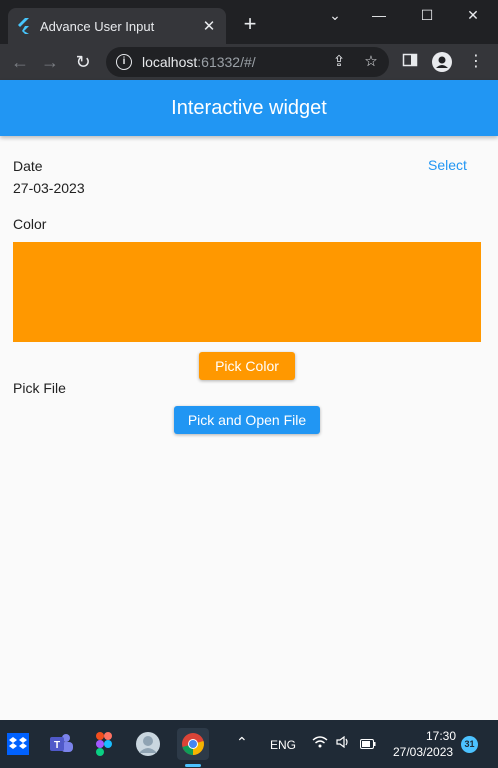 The height and width of the screenshot is (768, 498). I want to click on address-bar: i localhost:61332/#/ ⇪ ☆, so click(247, 62).